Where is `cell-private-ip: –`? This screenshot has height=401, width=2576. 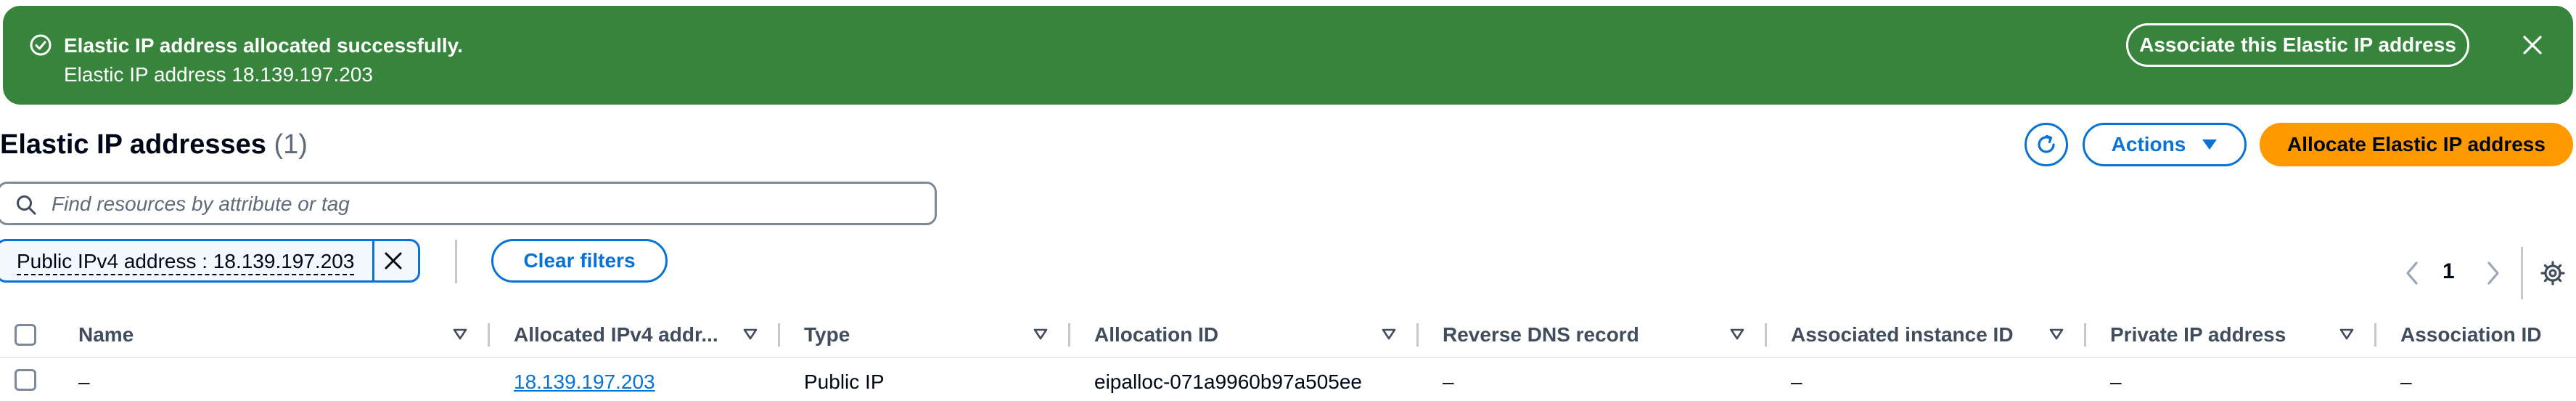 cell-private-ip: – is located at coordinates (2116, 382).